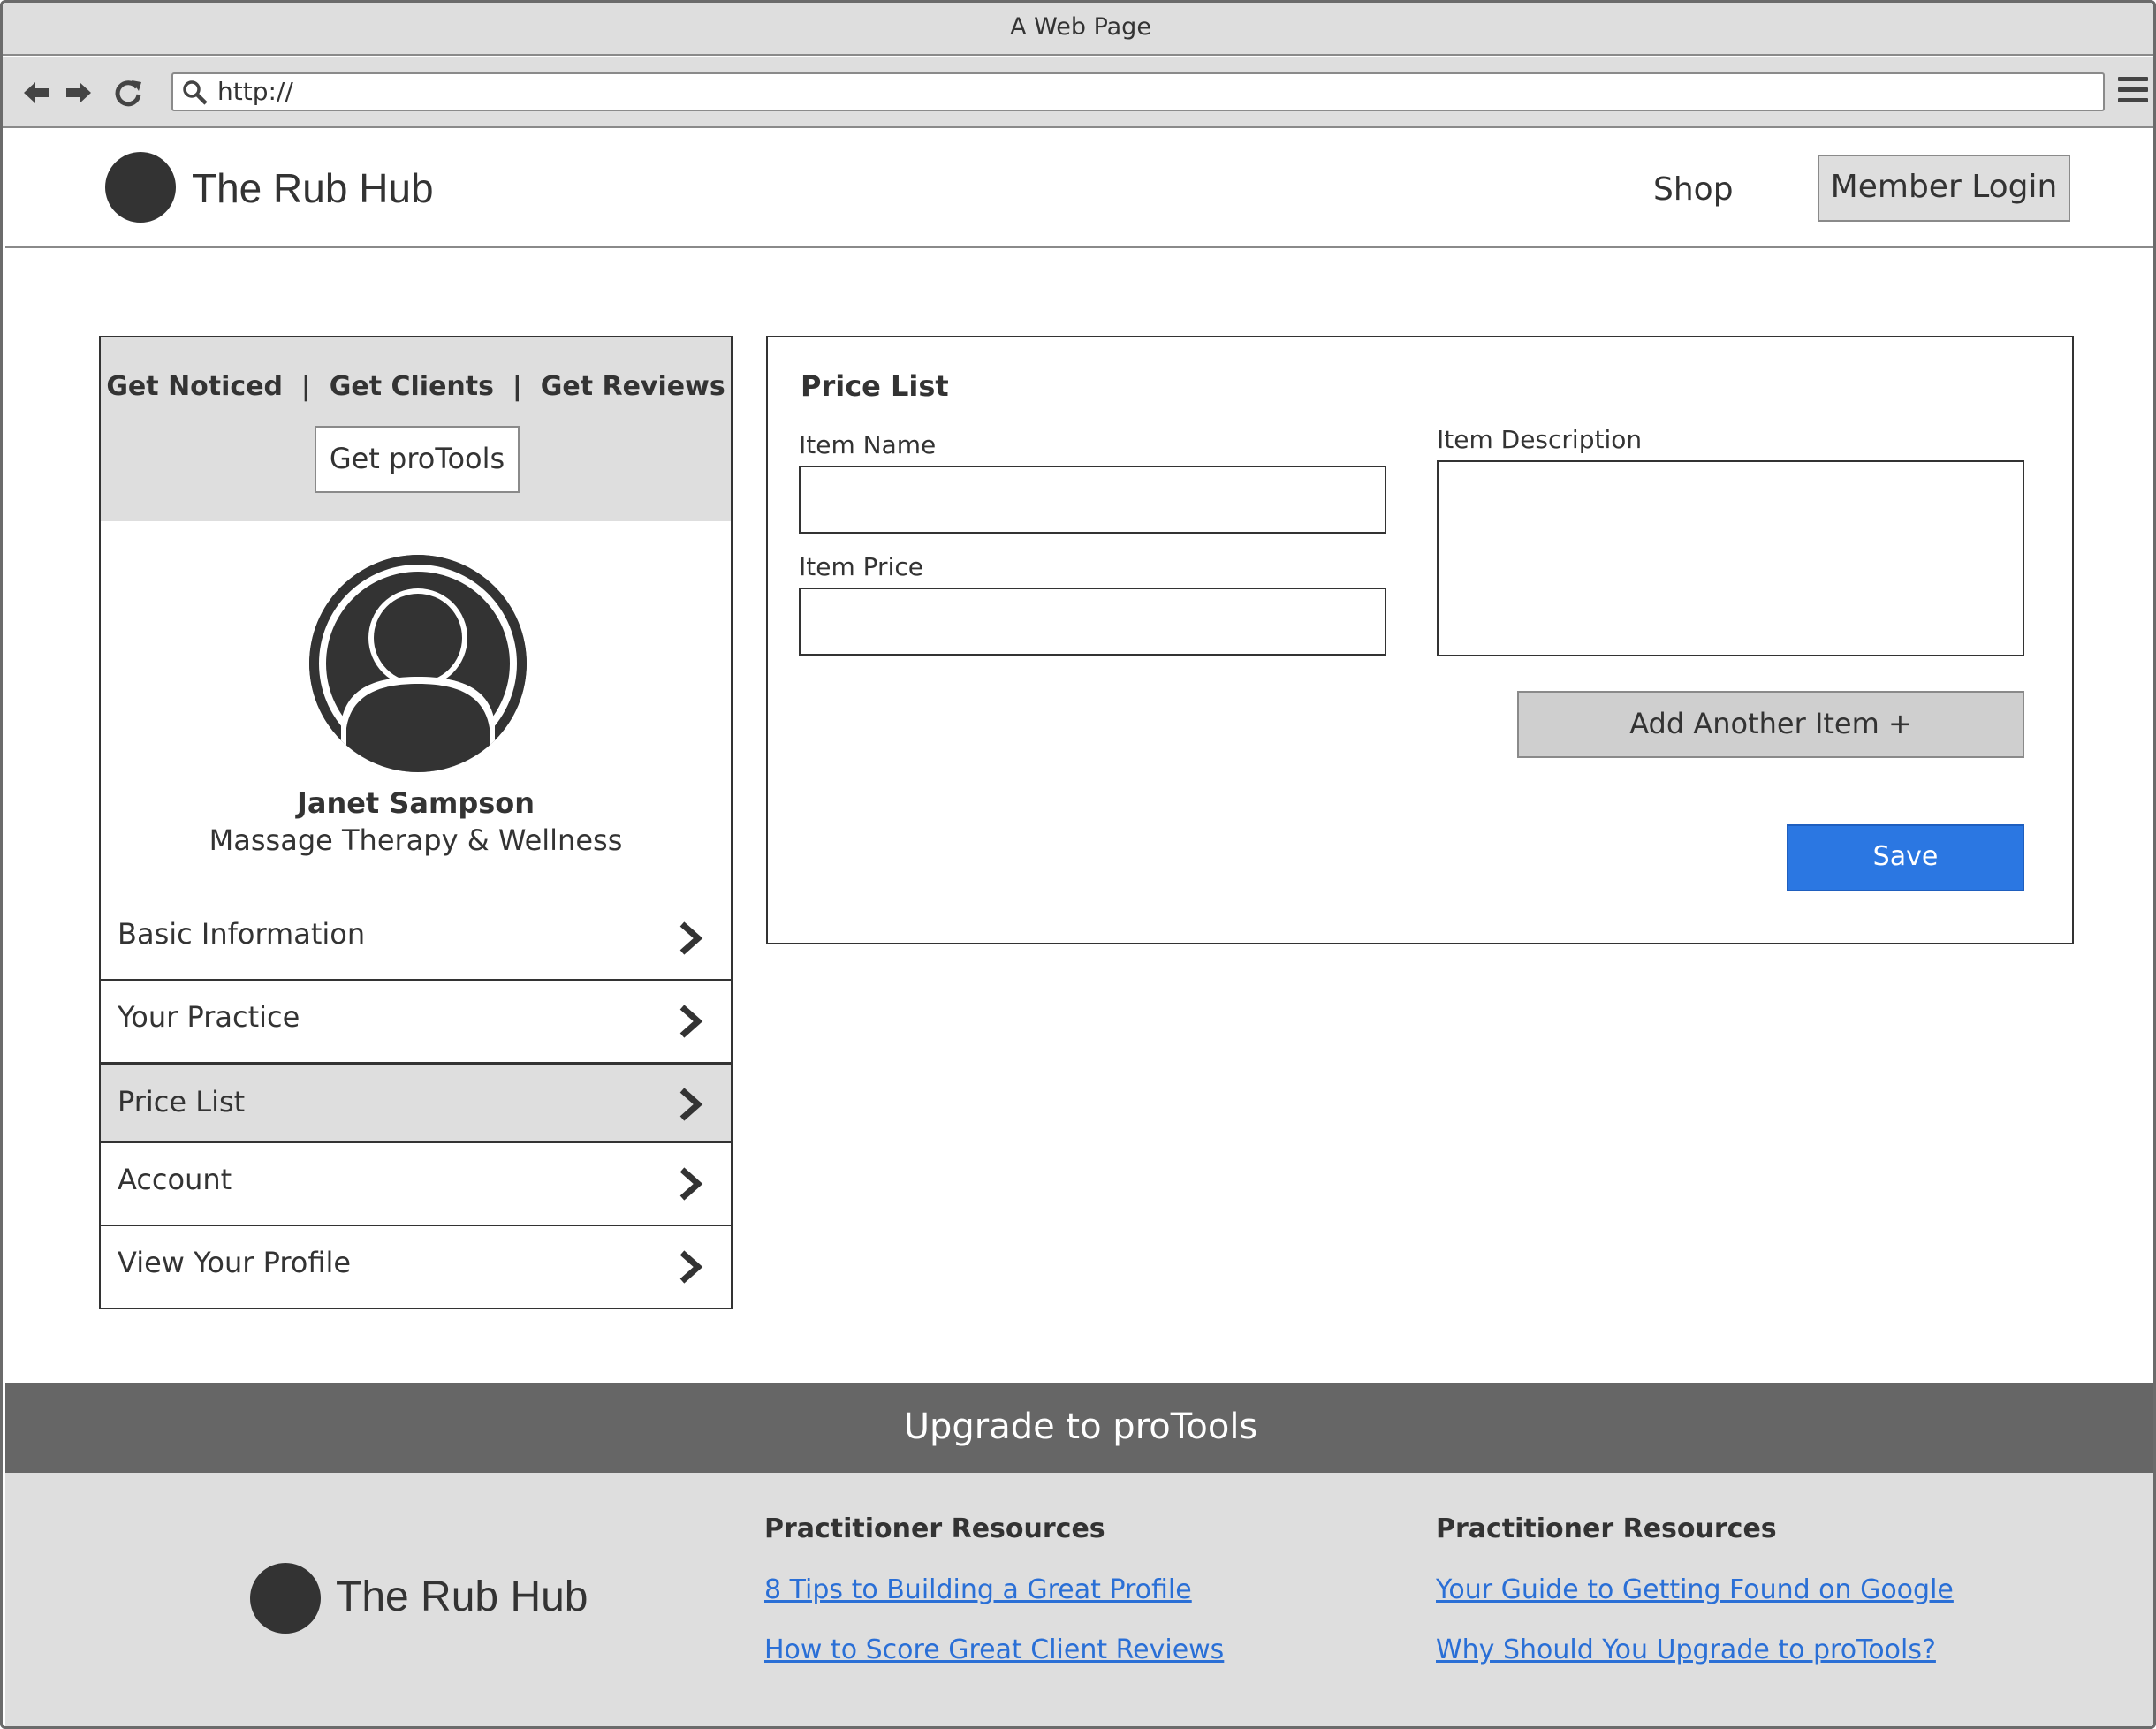  Describe the element at coordinates (1905, 858) in the screenshot. I see `save-button: Save` at that location.